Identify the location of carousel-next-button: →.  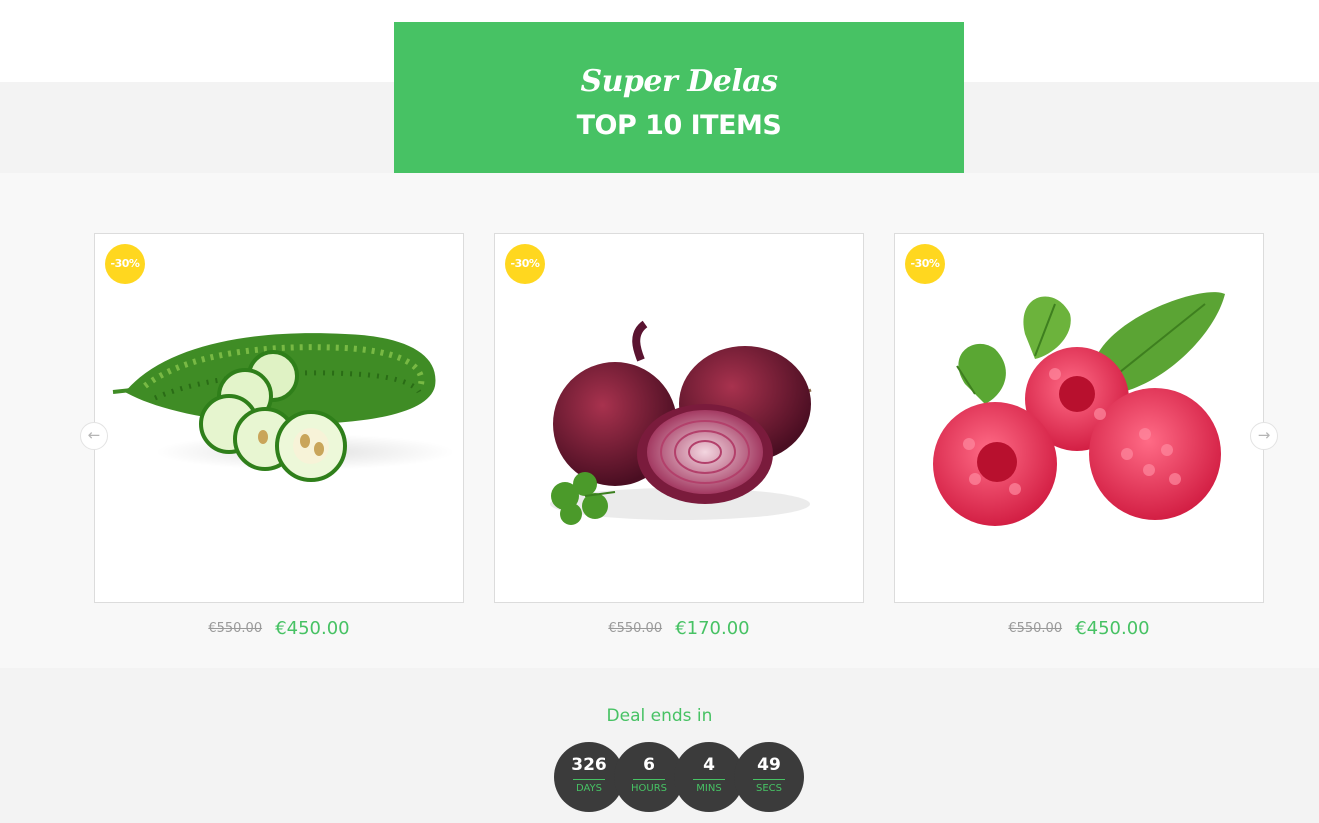
(1264, 436).